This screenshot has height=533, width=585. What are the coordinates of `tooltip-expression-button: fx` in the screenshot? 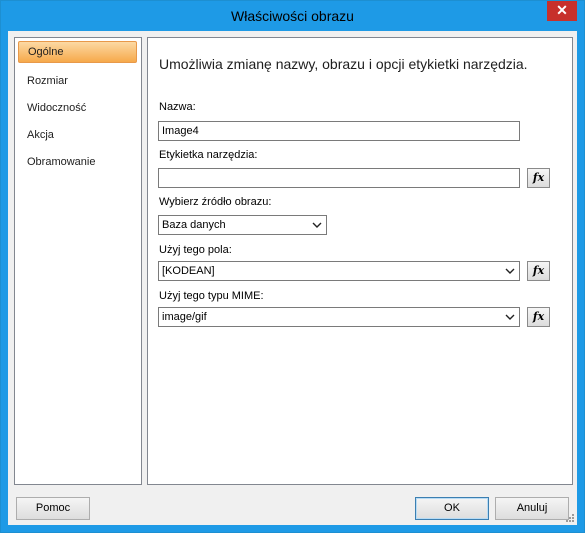 It's located at (538, 178).